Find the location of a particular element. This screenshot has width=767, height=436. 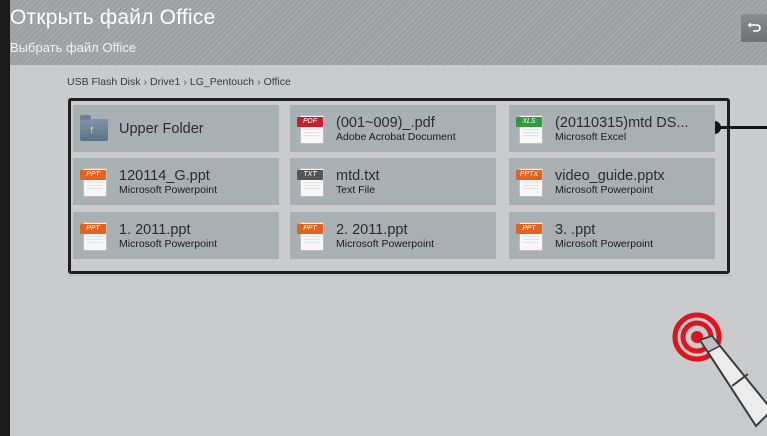

file-name: video_guide.pptx is located at coordinates (610, 175).